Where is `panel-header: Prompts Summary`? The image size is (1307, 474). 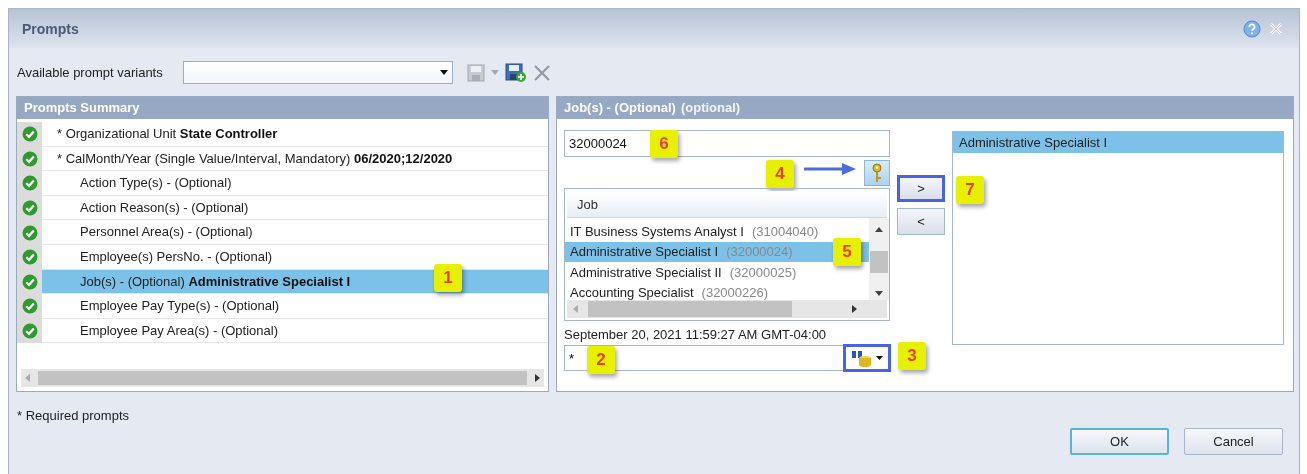
panel-header: Prompts Summary is located at coordinates (282, 108).